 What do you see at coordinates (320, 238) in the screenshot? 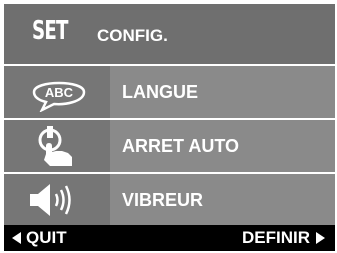
I see `right-arrow-icon` at bounding box center [320, 238].